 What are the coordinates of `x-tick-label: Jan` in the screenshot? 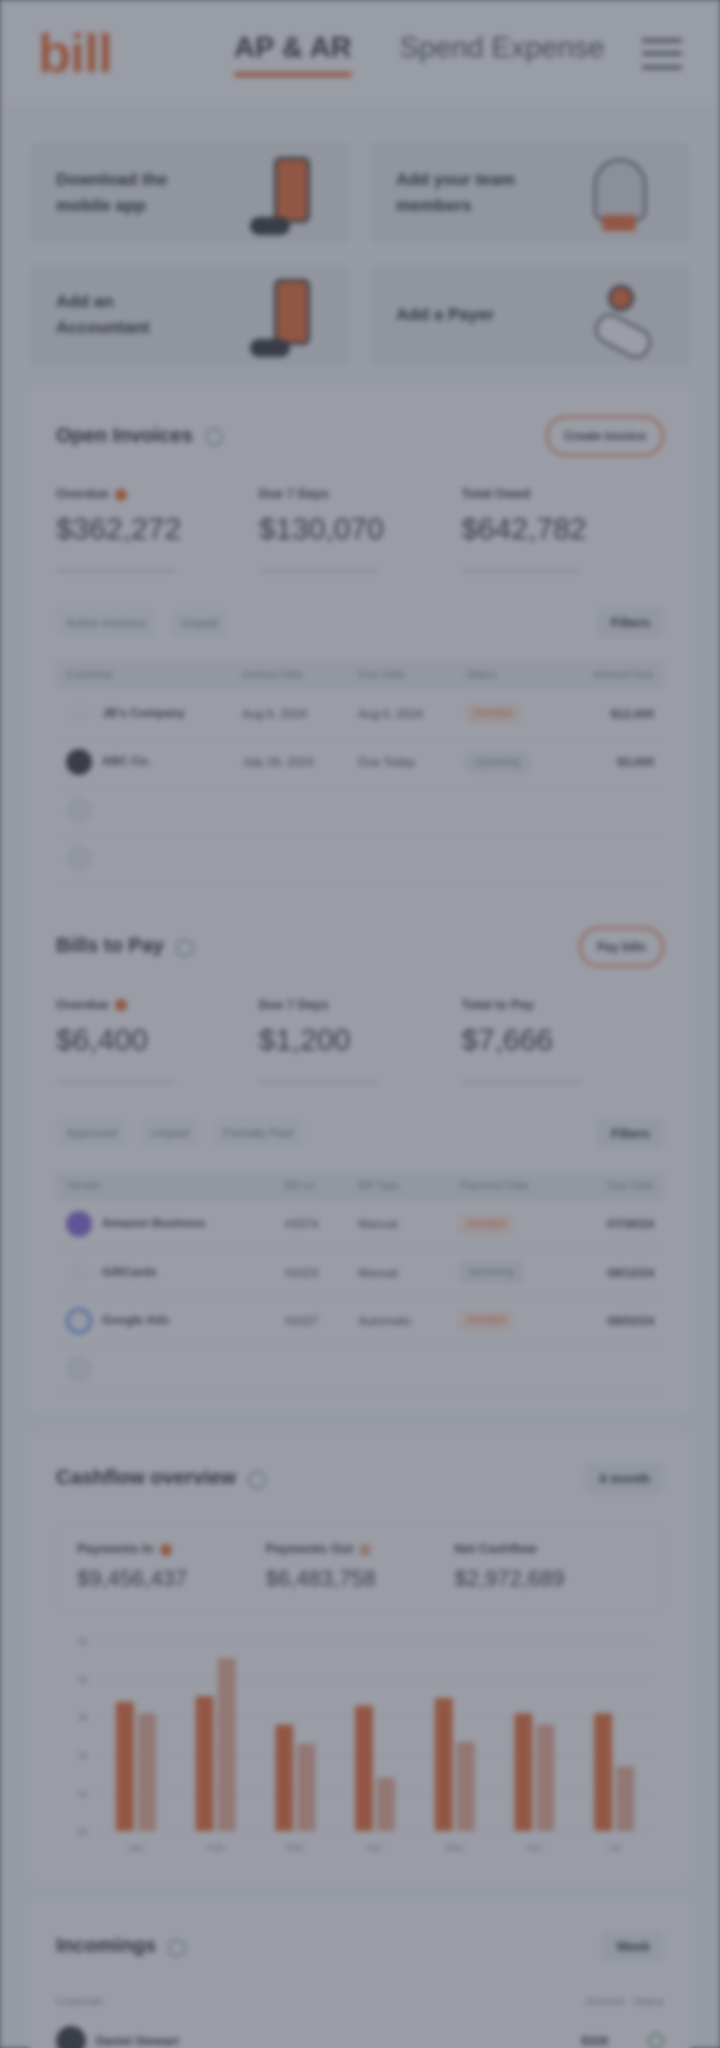 It's located at (136, 1848).